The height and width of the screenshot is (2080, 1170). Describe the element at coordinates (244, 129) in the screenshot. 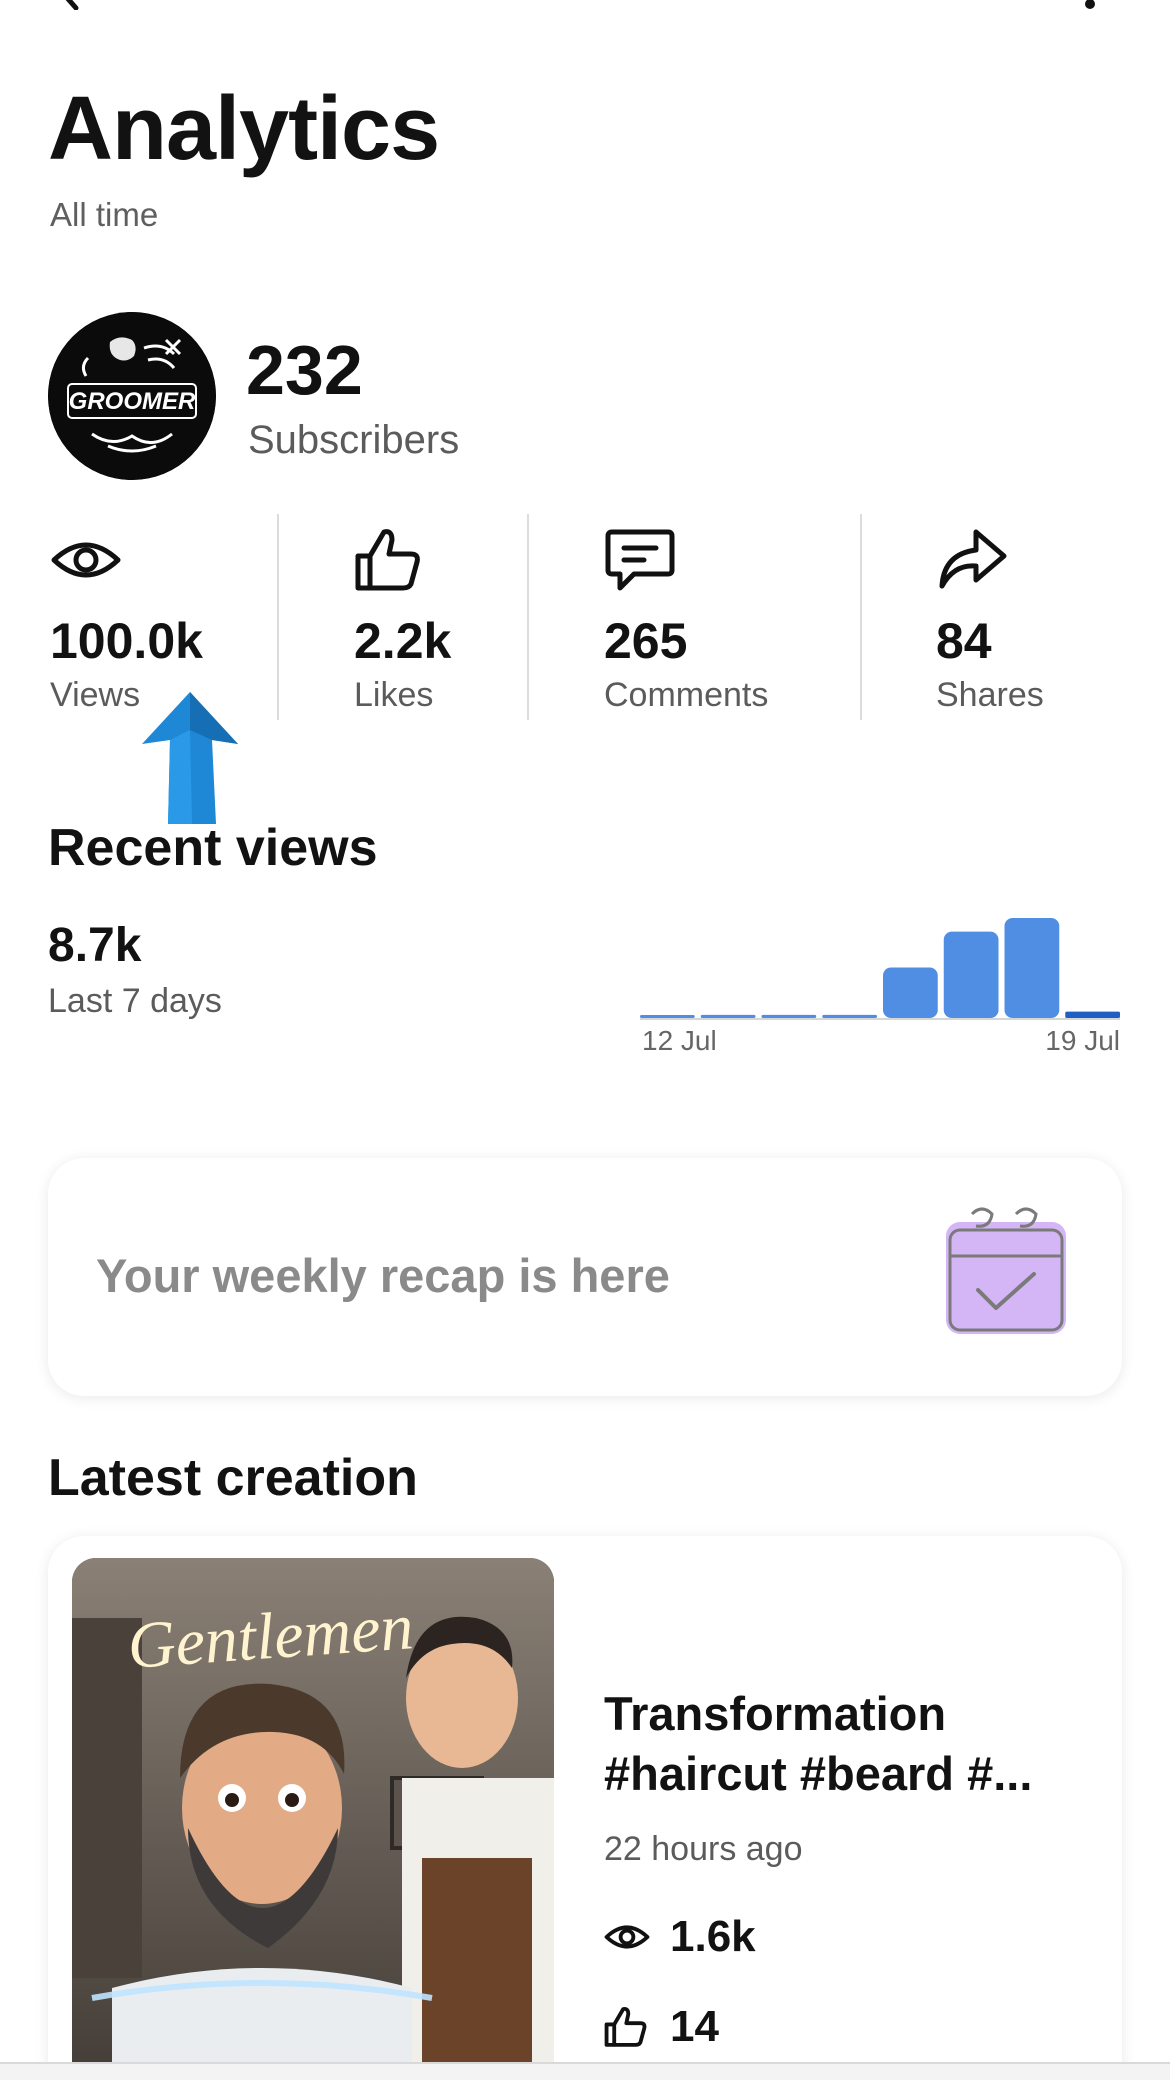

I see `page-title: Analytics` at that location.